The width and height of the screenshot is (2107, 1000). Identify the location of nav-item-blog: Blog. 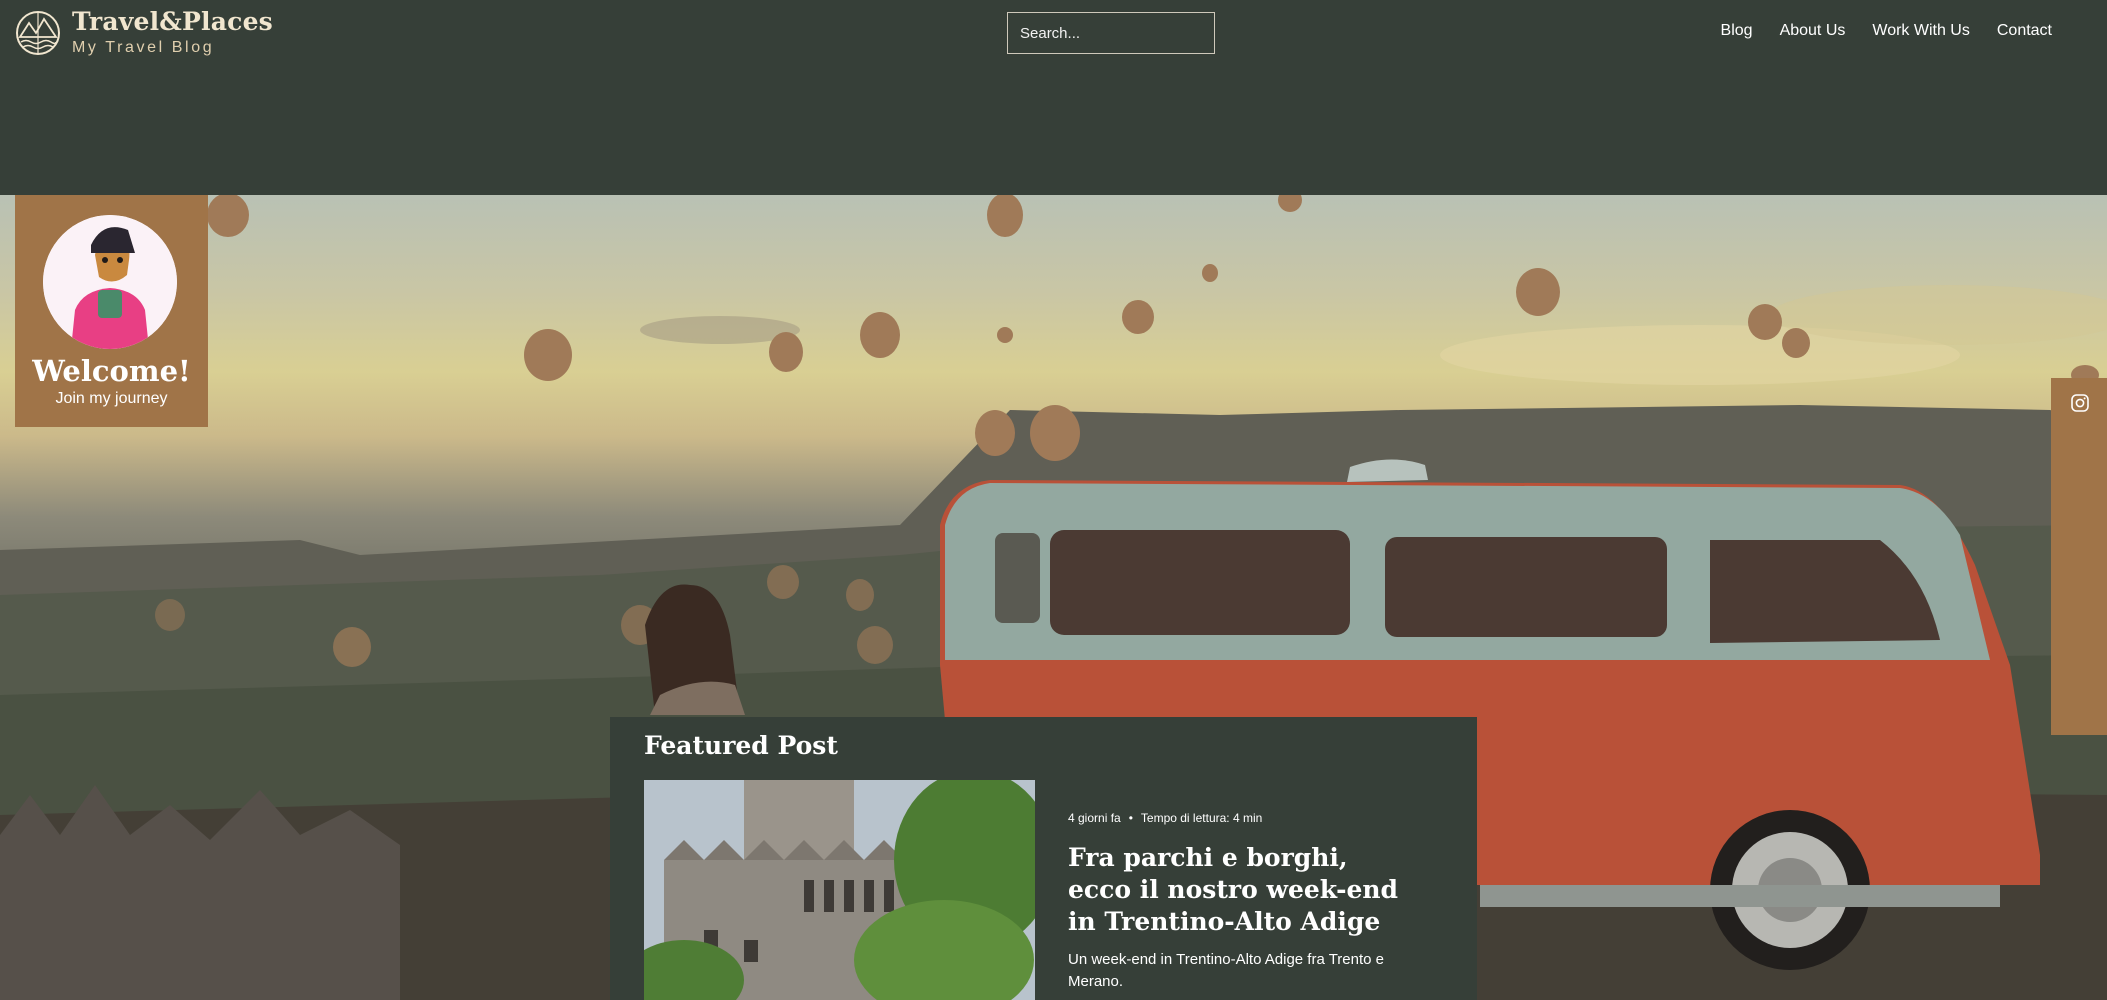
(1737, 31).